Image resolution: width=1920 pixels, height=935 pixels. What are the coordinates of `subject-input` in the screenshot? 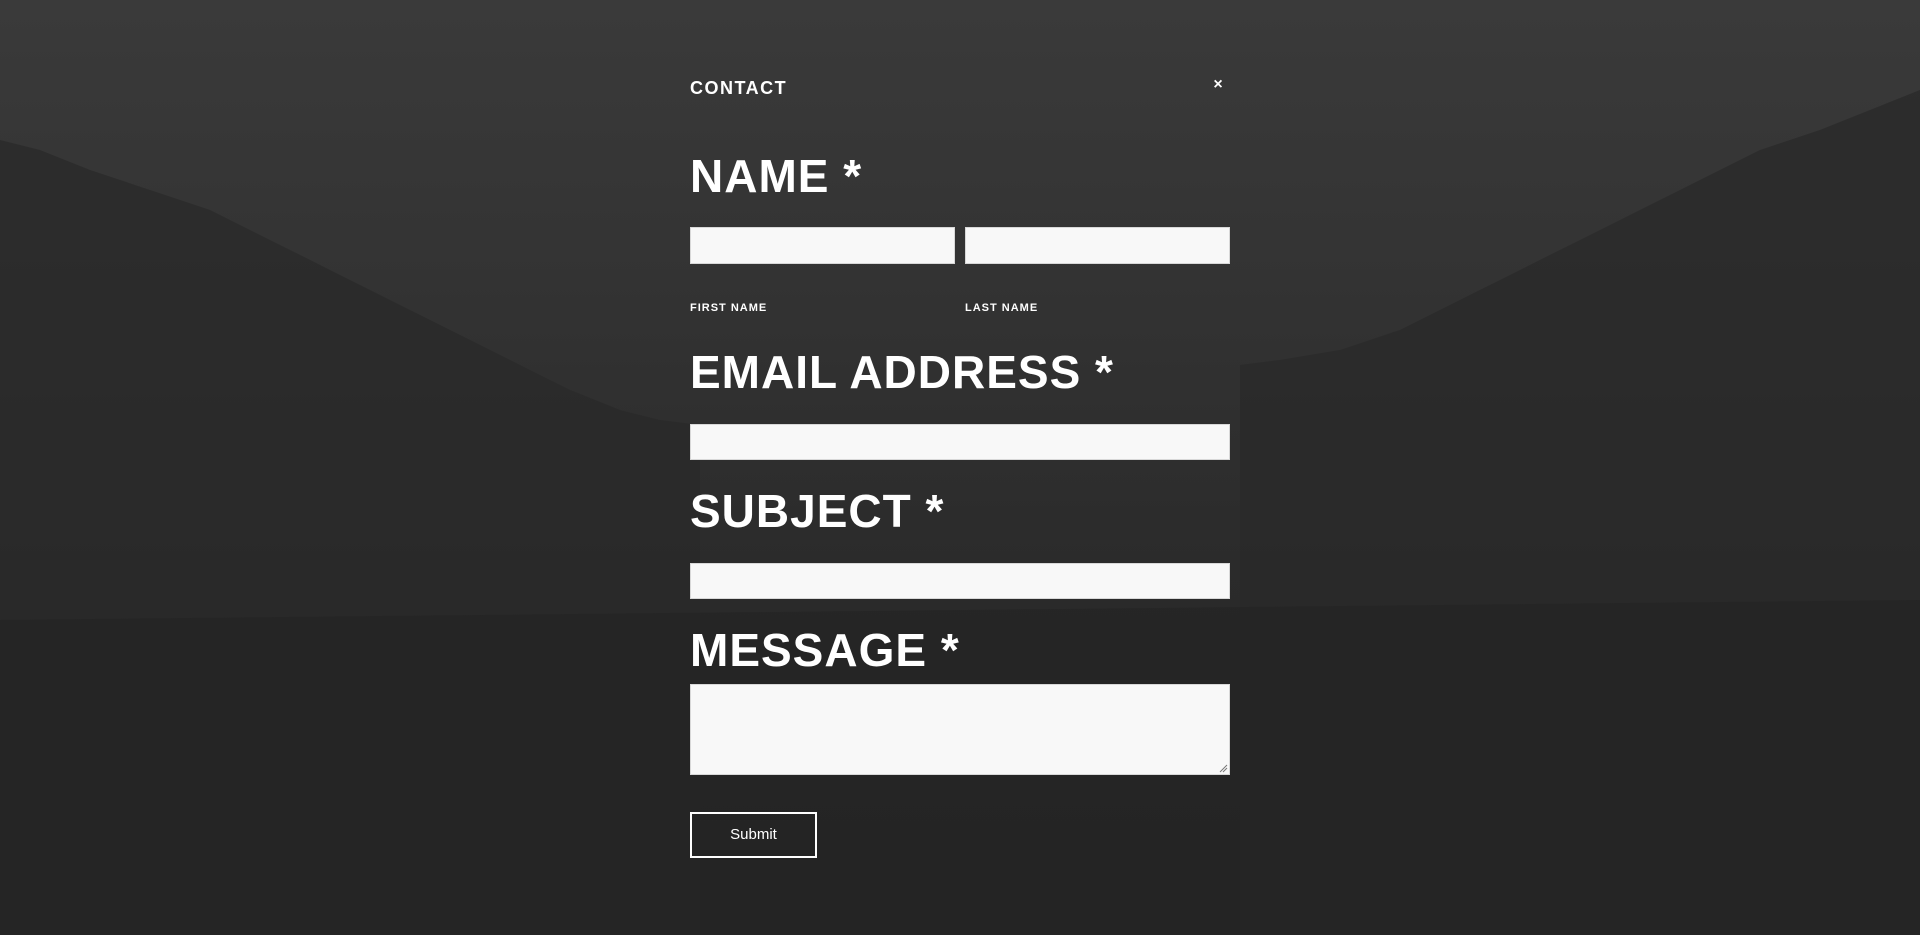 It's located at (960, 581).